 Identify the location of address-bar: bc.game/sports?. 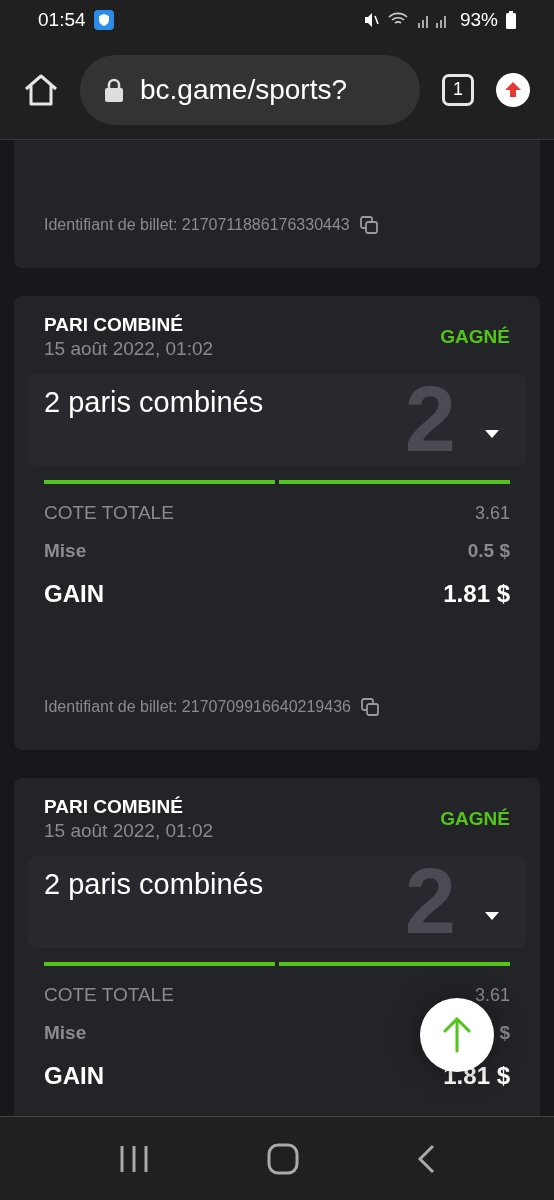
(250, 89).